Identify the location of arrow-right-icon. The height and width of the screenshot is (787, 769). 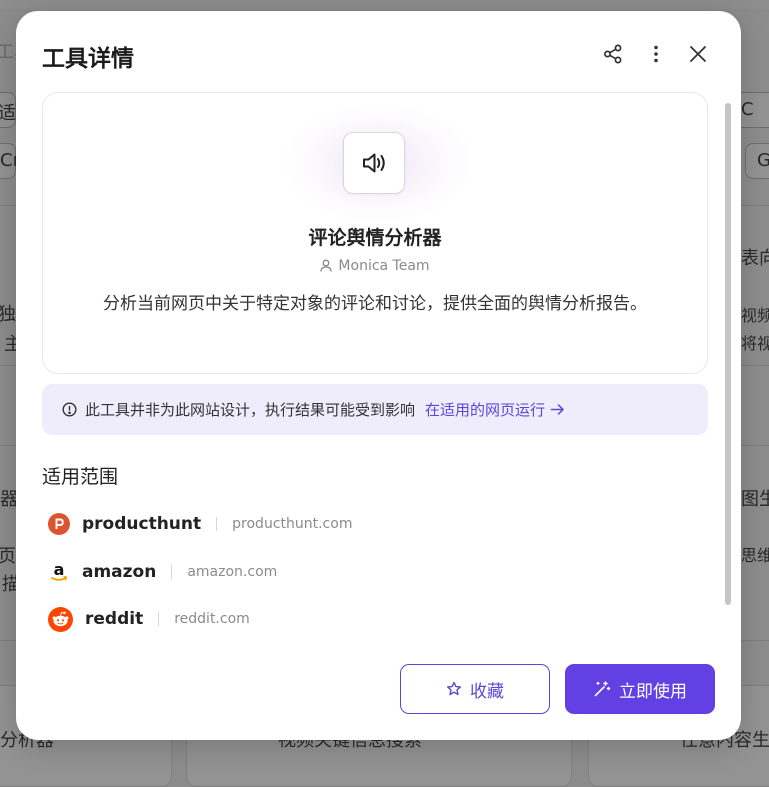
(557, 409).